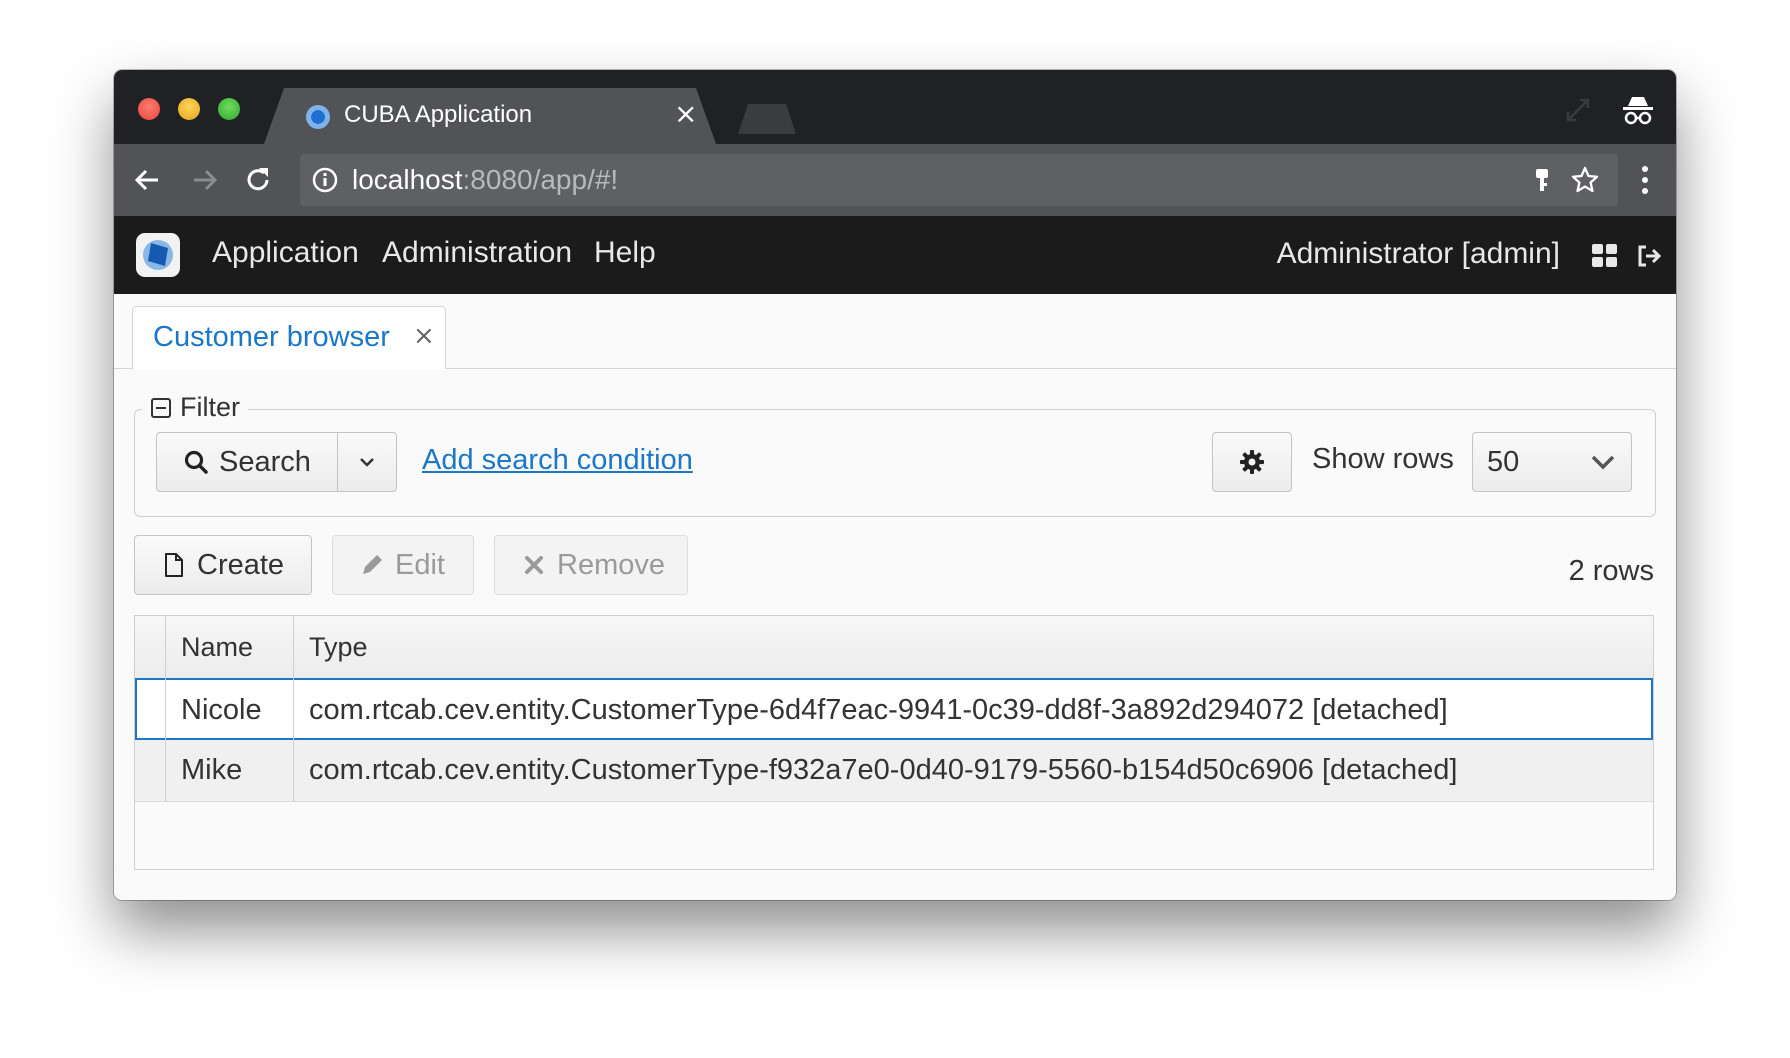  Describe the element at coordinates (1611, 571) in the screenshot. I see `rows-count: 2 rows` at that location.